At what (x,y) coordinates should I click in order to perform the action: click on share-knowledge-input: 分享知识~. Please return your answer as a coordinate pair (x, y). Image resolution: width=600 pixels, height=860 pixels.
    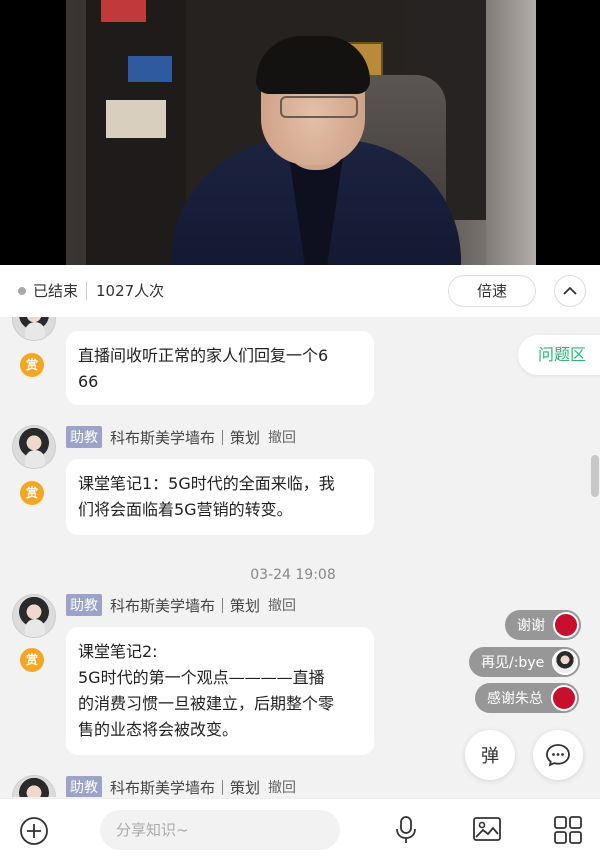
    Looking at the image, I should click on (220, 830).